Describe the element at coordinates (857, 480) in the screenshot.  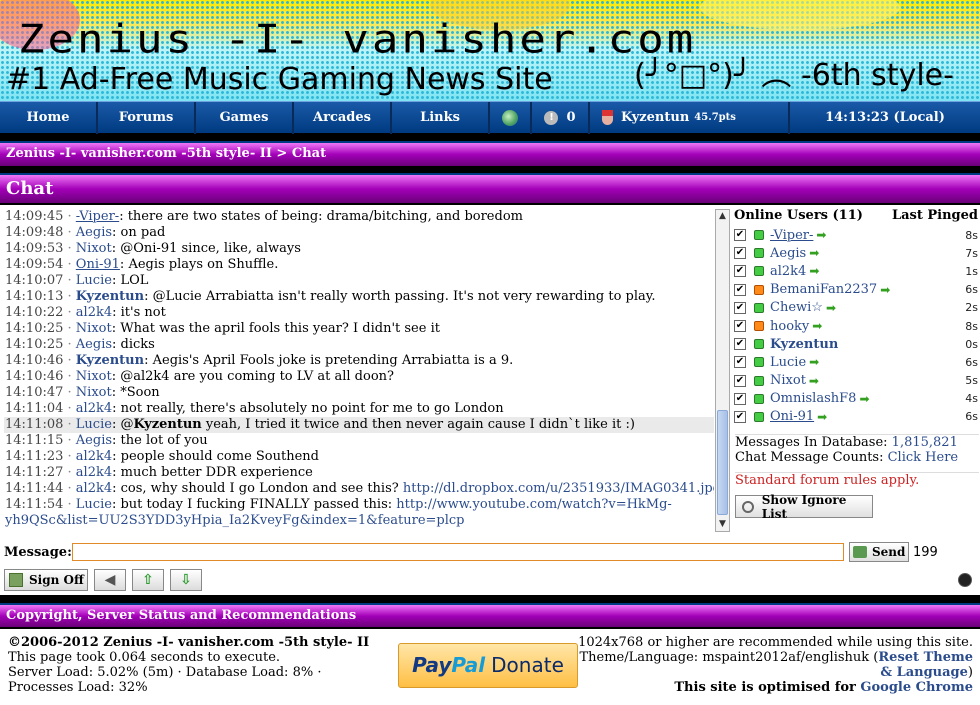
I see `rules-link: Standard forum rules apply.` at that location.